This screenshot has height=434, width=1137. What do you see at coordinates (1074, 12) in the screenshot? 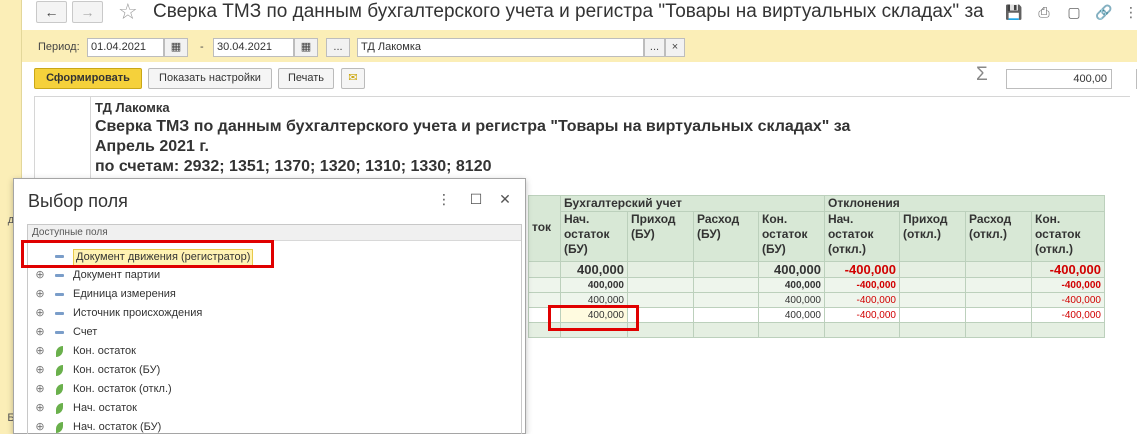
I see `preview-icon: ▢` at bounding box center [1074, 12].